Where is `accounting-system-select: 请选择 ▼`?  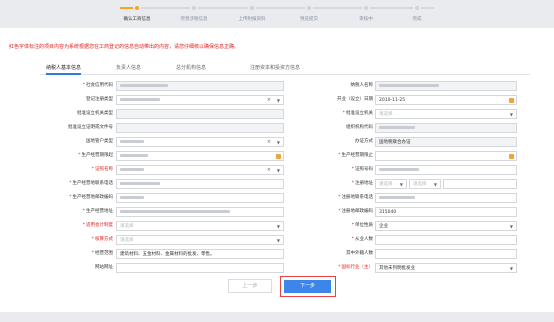 accounting-system-select: 请选择 ▼ is located at coordinates (200, 226).